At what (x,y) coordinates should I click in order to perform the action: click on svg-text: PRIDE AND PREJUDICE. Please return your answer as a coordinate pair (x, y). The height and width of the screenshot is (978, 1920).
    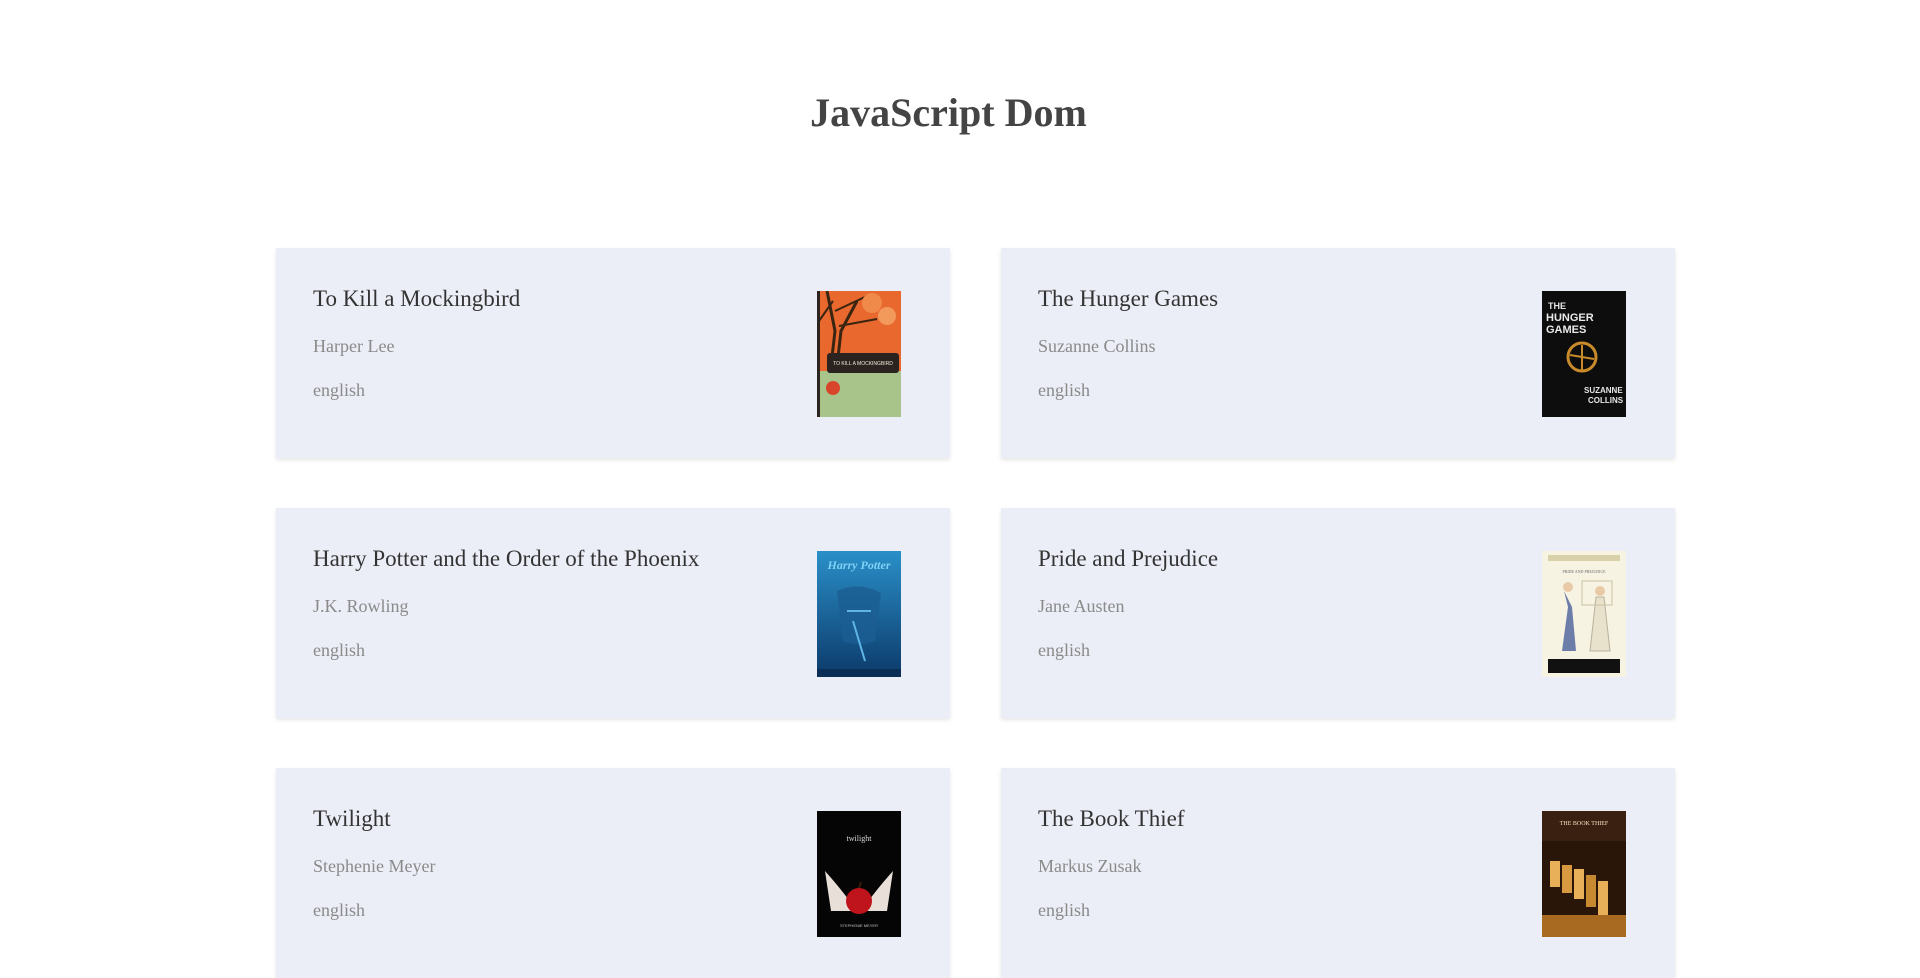
    Looking at the image, I should click on (1584, 571).